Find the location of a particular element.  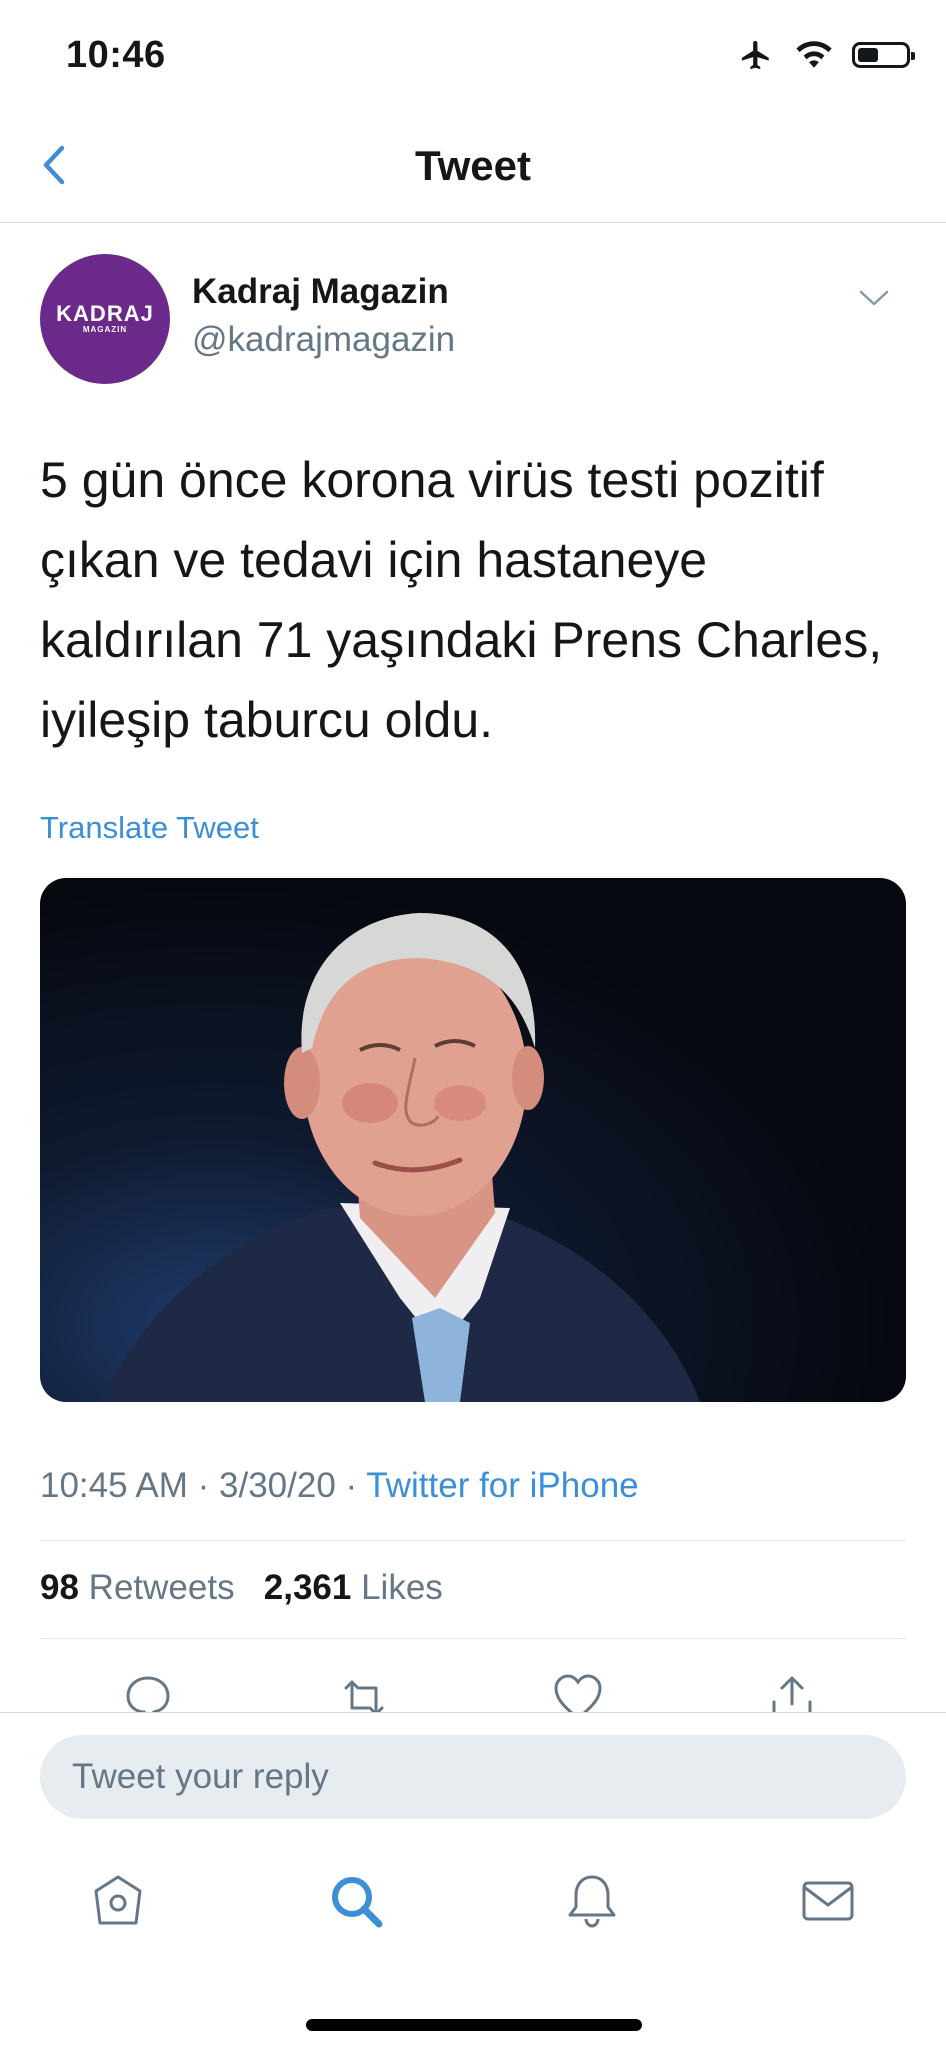

avatar: KADRAJ MAGAZIN is located at coordinates (105, 319).